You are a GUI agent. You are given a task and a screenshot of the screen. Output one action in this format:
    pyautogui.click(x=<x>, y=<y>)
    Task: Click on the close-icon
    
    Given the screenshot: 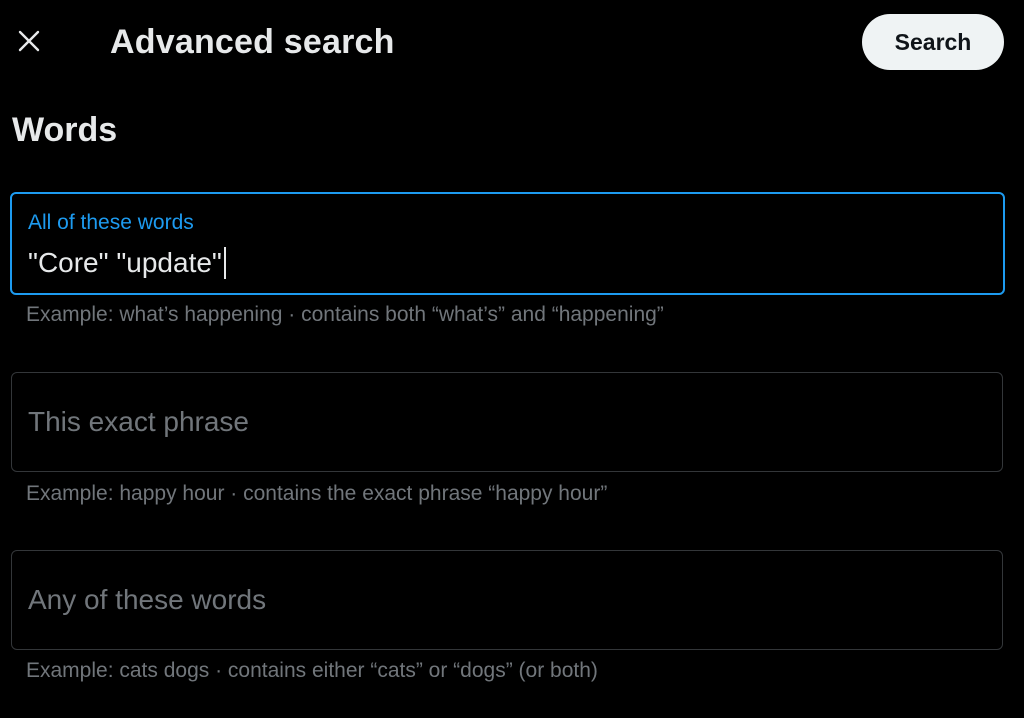 What is the action you would take?
    pyautogui.click(x=29, y=41)
    